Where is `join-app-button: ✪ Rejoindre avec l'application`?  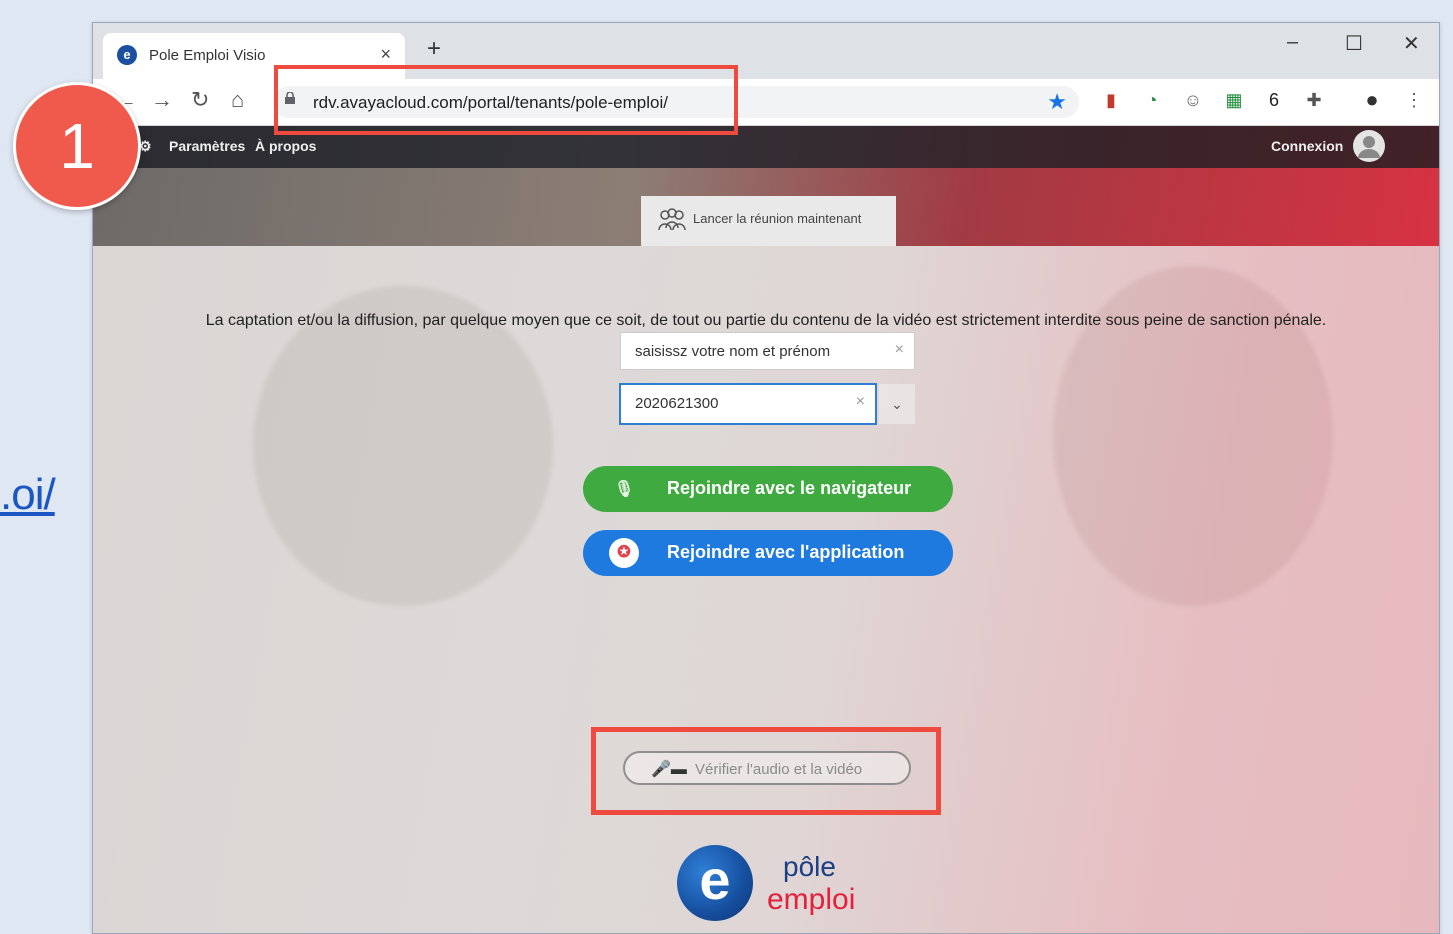
join-app-button: ✪ Rejoindre avec l'application is located at coordinates (768, 553).